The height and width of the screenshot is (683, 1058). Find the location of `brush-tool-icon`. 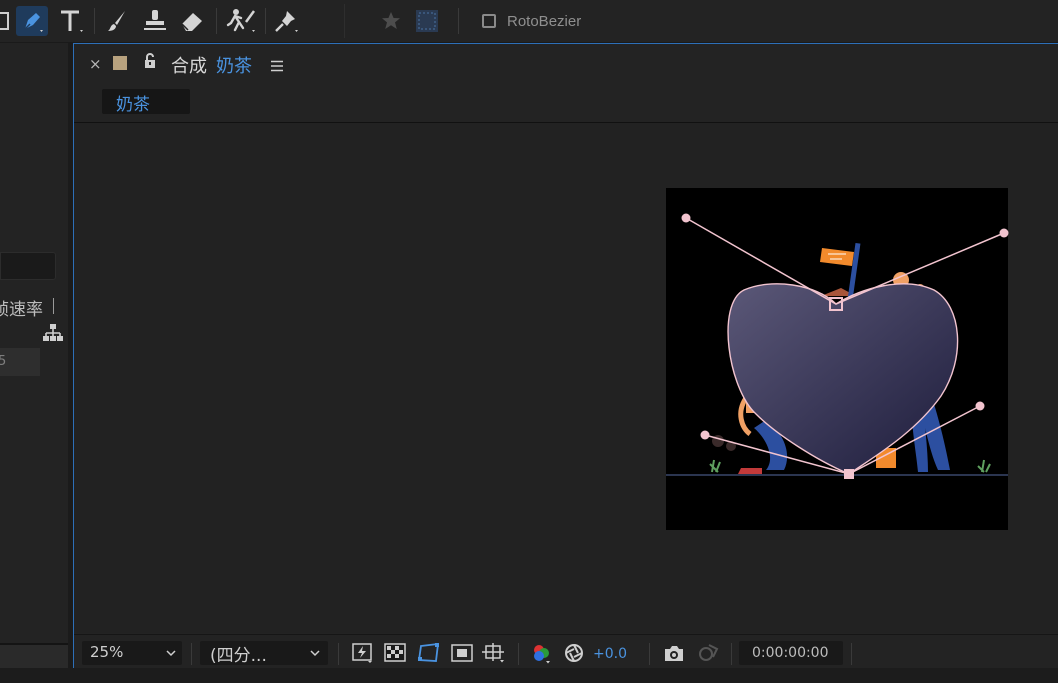

brush-tool-icon is located at coordinates (117, 21).